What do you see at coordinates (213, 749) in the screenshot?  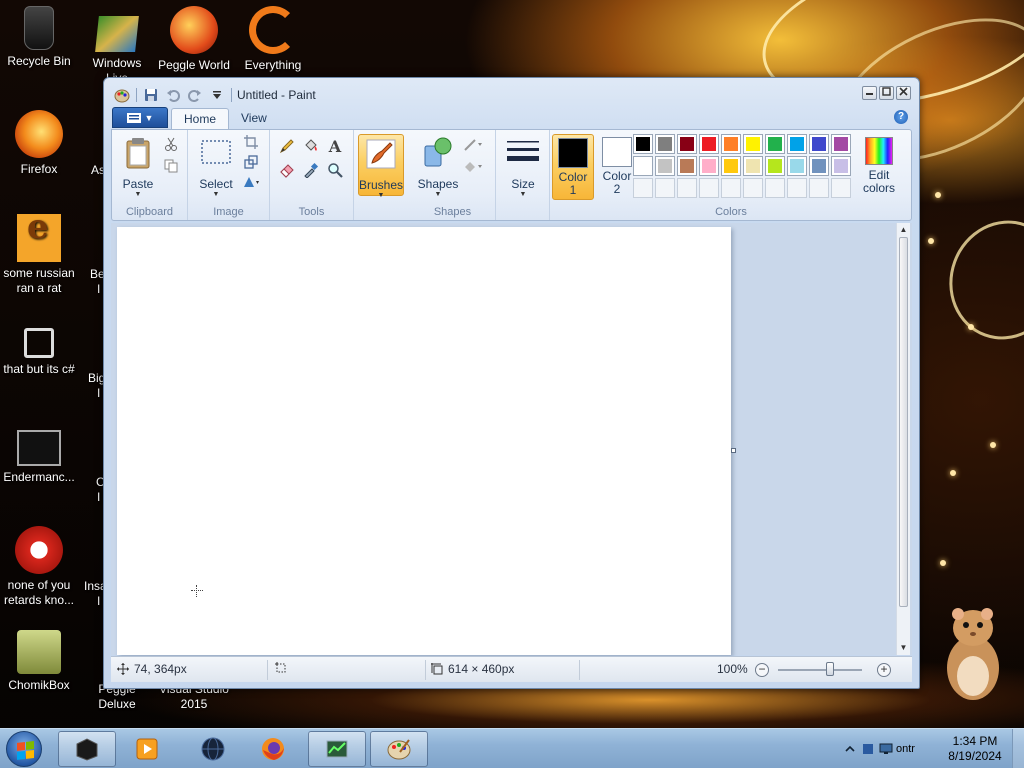 I see `taskbar-item-browser-globe` at bounding box center [213, 749].